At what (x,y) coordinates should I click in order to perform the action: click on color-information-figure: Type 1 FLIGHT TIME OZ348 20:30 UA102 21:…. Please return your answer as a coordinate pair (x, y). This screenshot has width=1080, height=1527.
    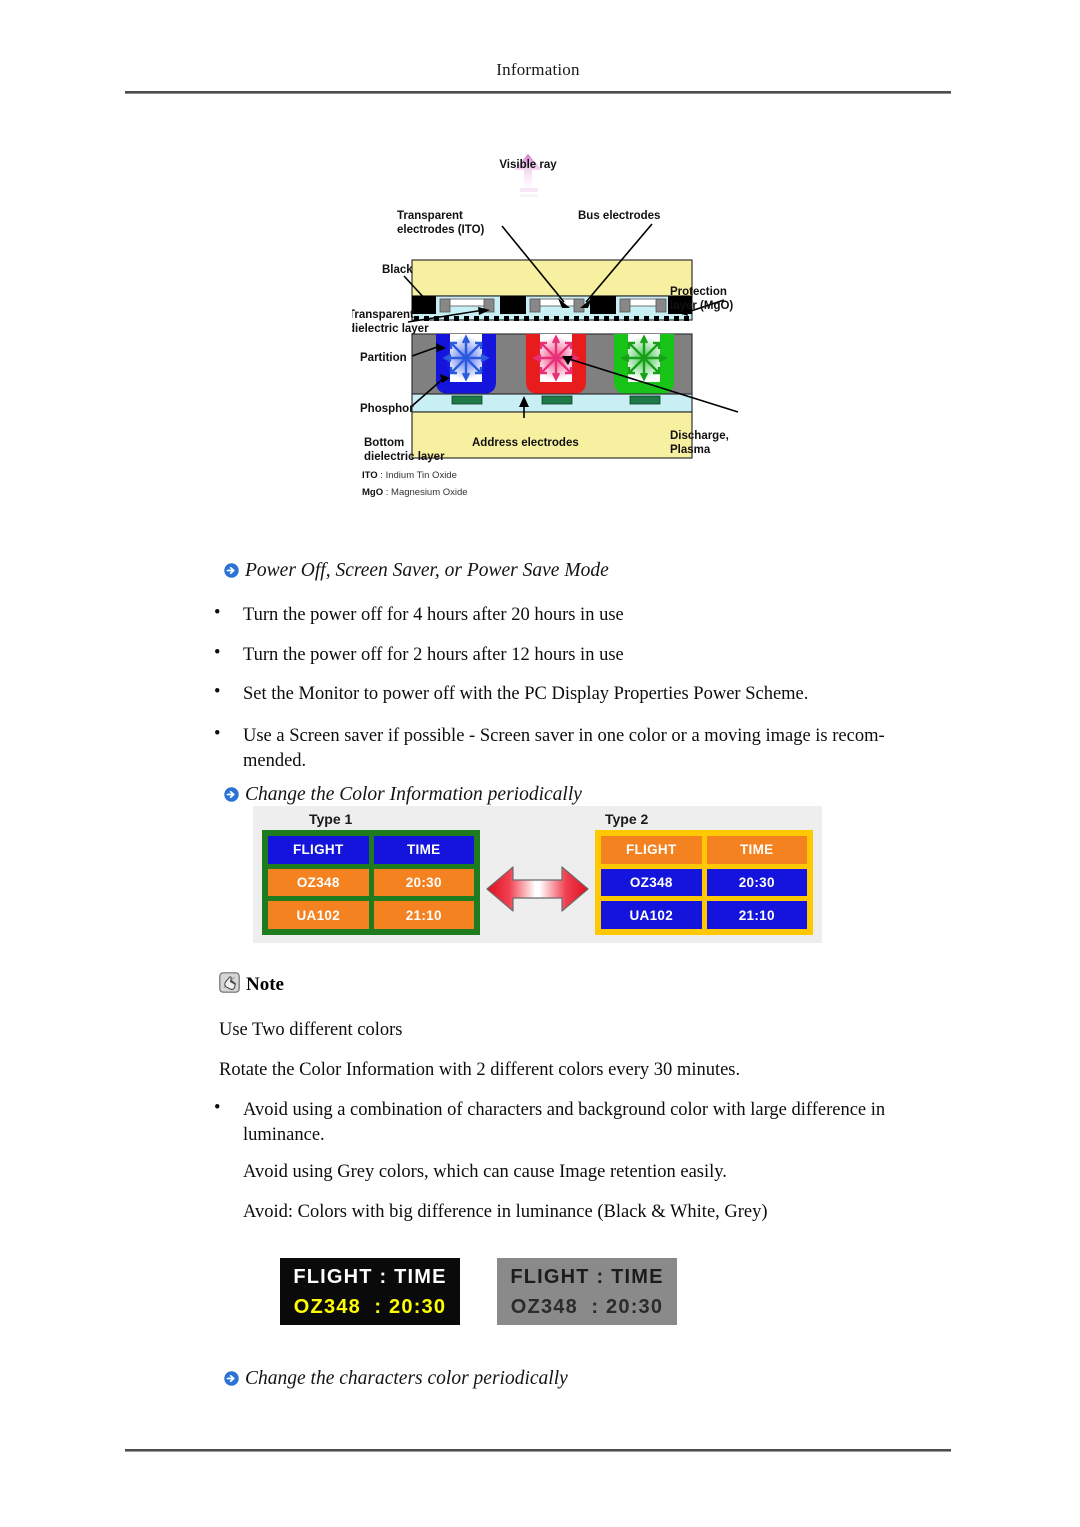
    Looking at the image, I should click on (537, 874).